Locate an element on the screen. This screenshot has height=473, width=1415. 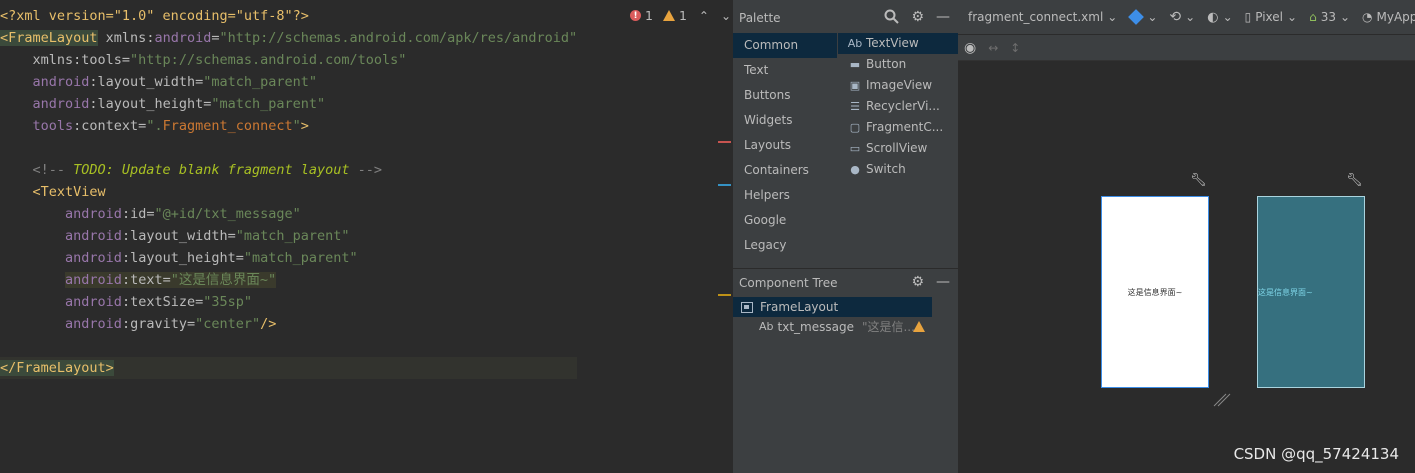
code-token: <TextView is located at coordinates (53, 192).